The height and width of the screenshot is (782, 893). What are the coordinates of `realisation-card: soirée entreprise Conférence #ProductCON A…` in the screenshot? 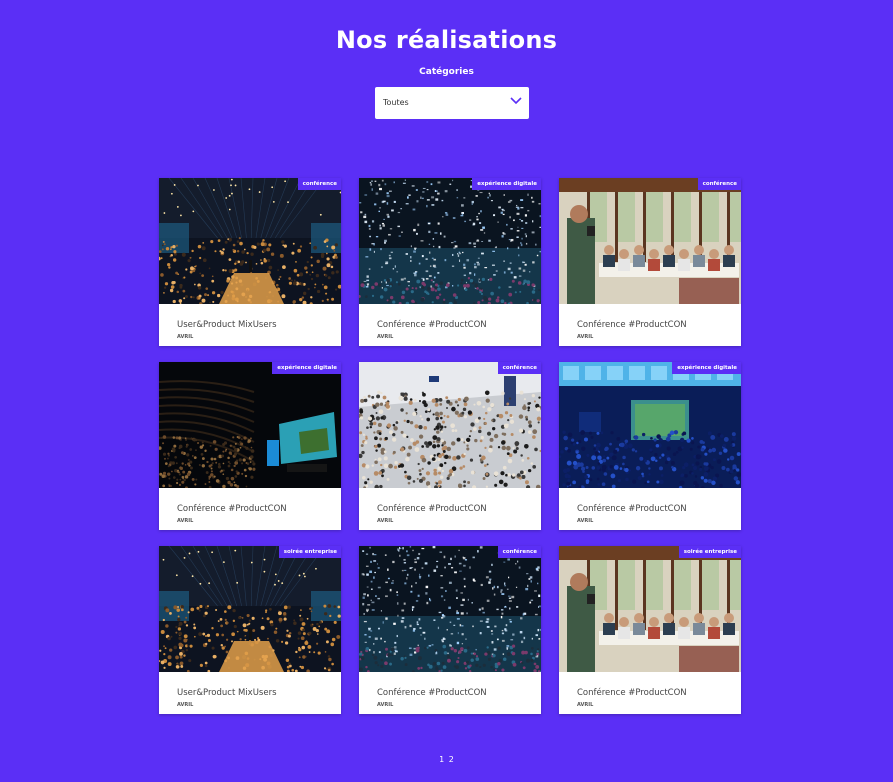 It's located at (650, 630).